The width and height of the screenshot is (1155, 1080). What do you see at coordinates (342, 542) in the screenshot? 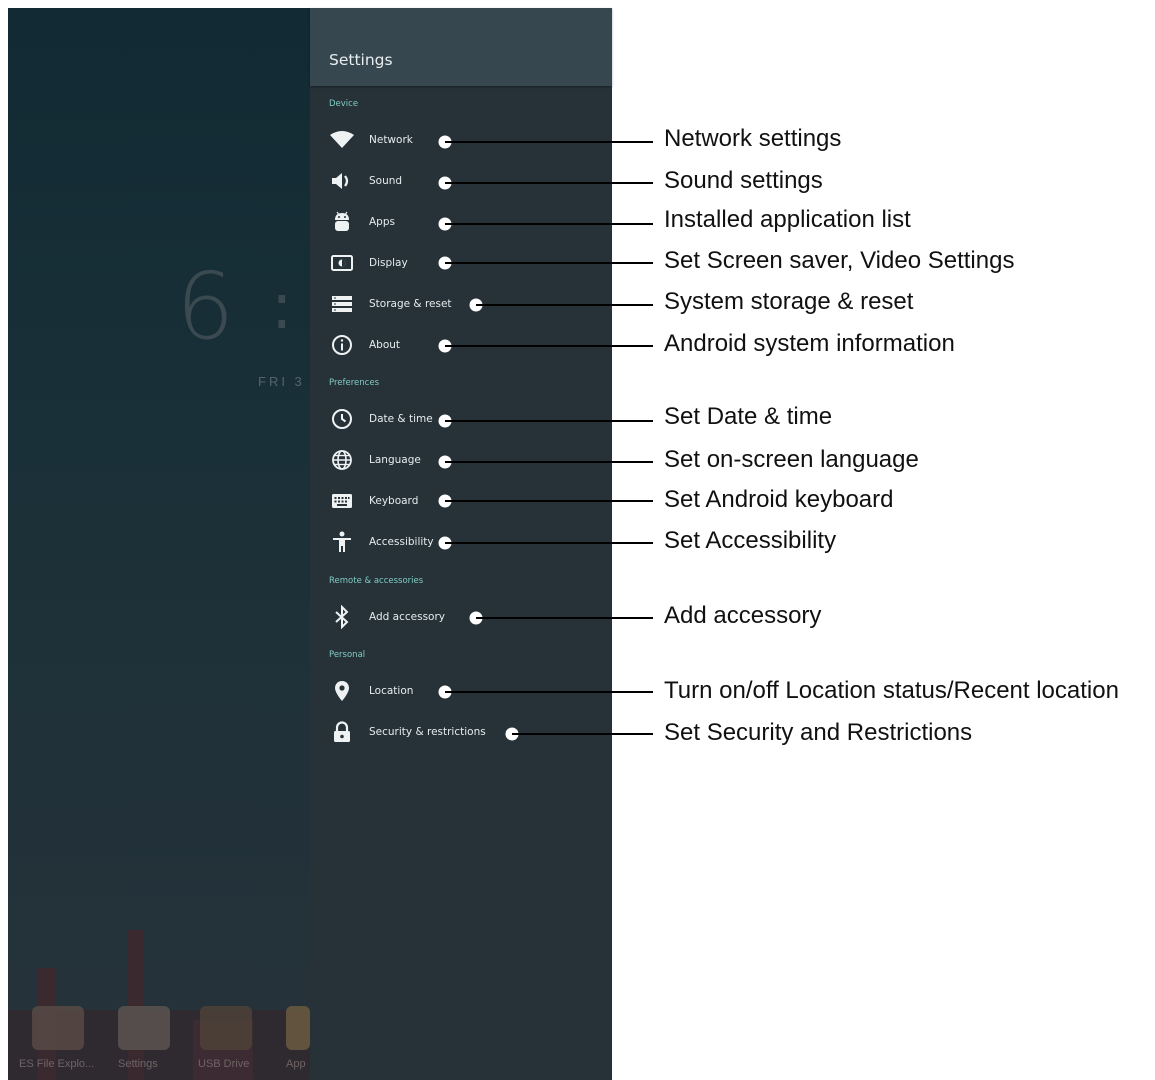
I see `accessibility-icon` at bounding box center [342, 542].